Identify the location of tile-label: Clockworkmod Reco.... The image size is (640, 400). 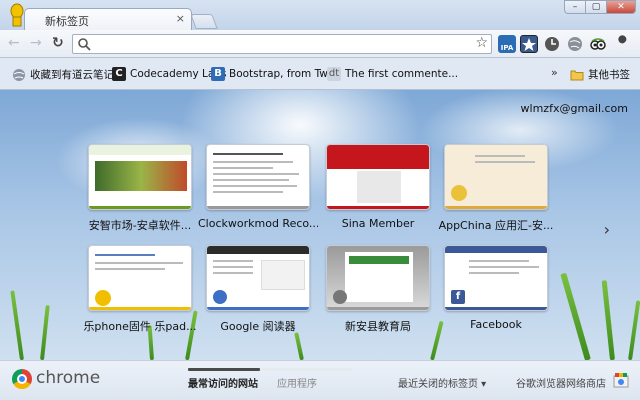
(258, 223).